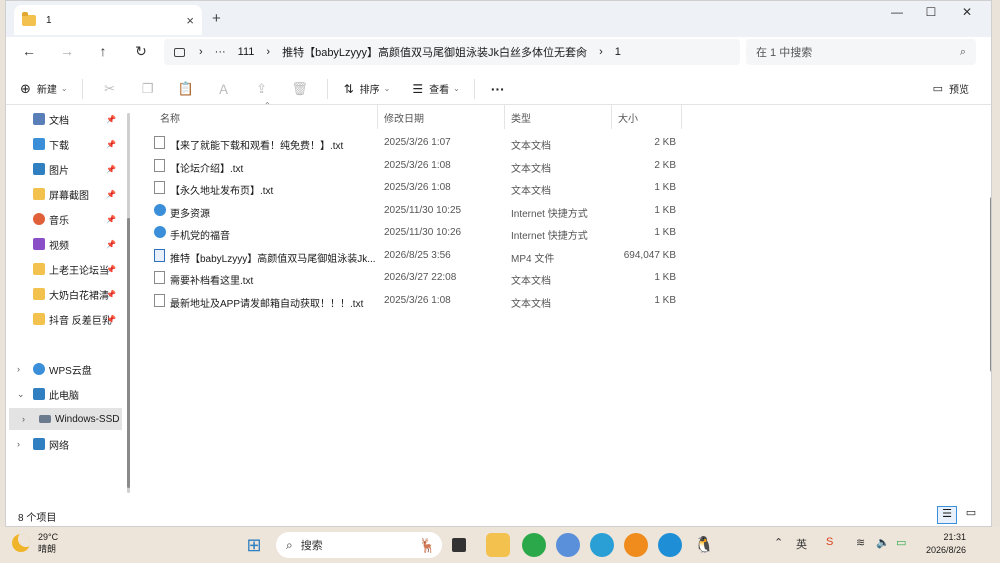 Image resolution: width=1000 pixels, height=563 pixels. Describe the element at coordinates (901, 542) in the screenshot. I see `battery-icon: ▭` at that location.